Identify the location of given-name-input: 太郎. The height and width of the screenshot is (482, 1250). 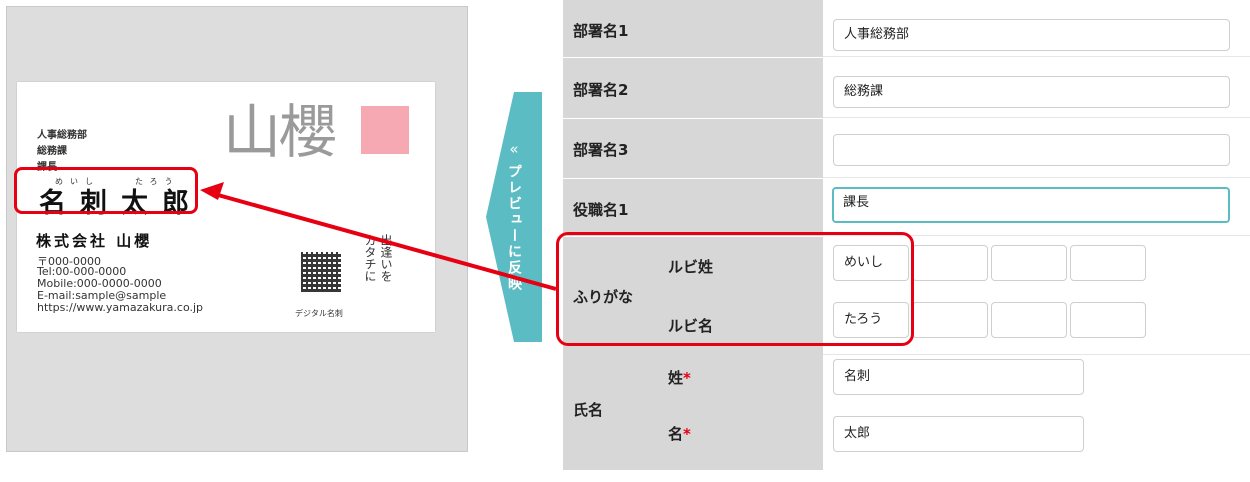
(958, 434).